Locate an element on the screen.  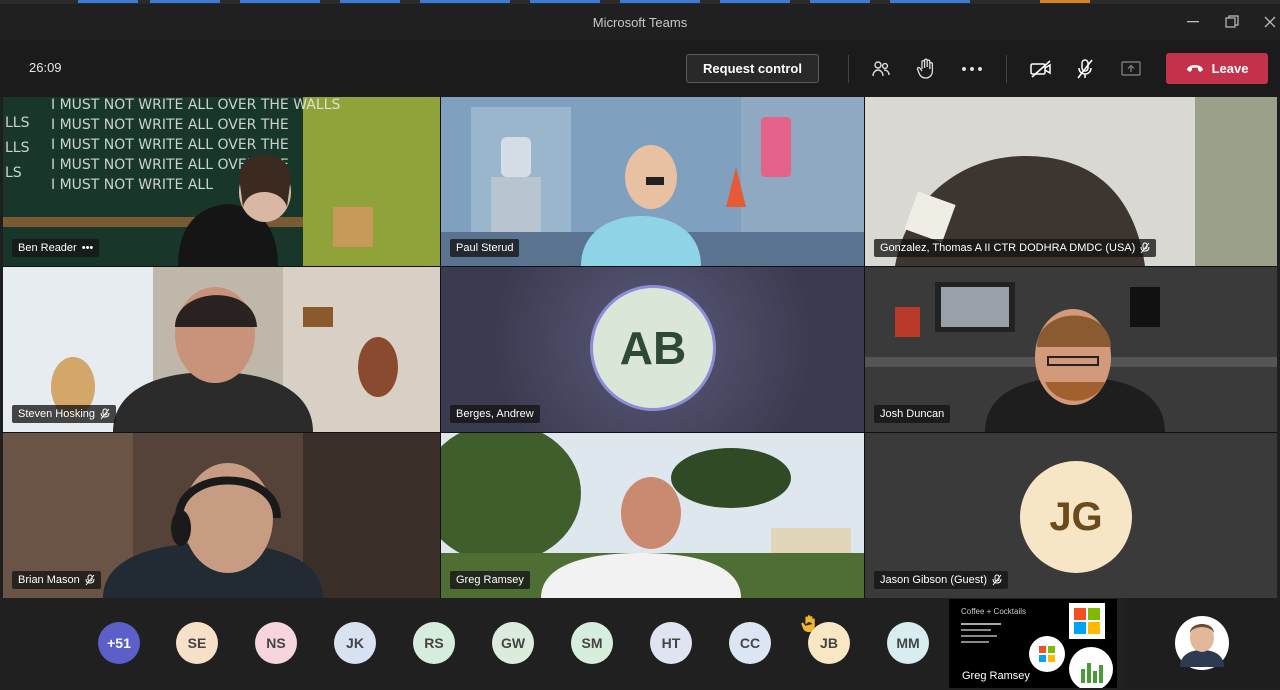
participants-button is located at coordinates (881, 69).